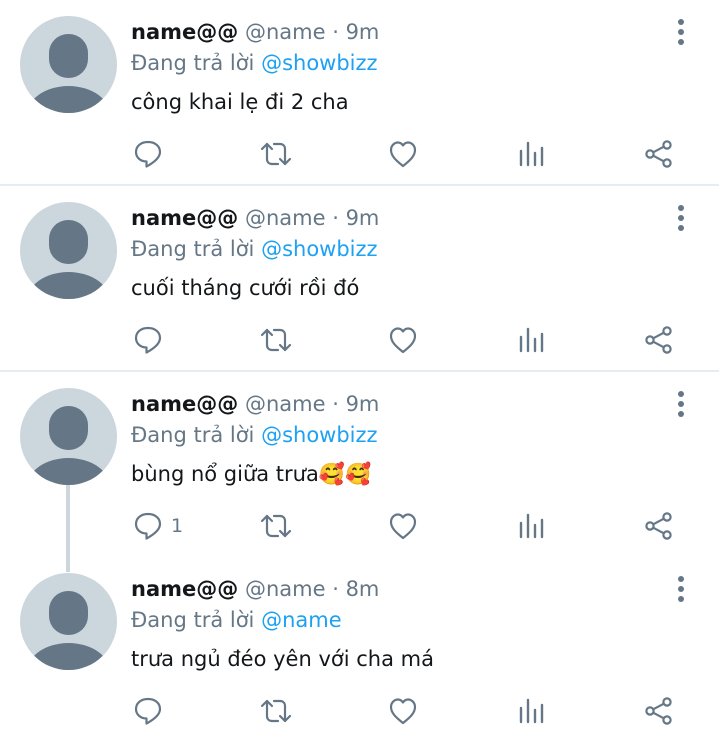 The width and height of the screenshot is (719, 739). I want to click on tweet-header: name@@ @name · 8m, so click(255, 589).